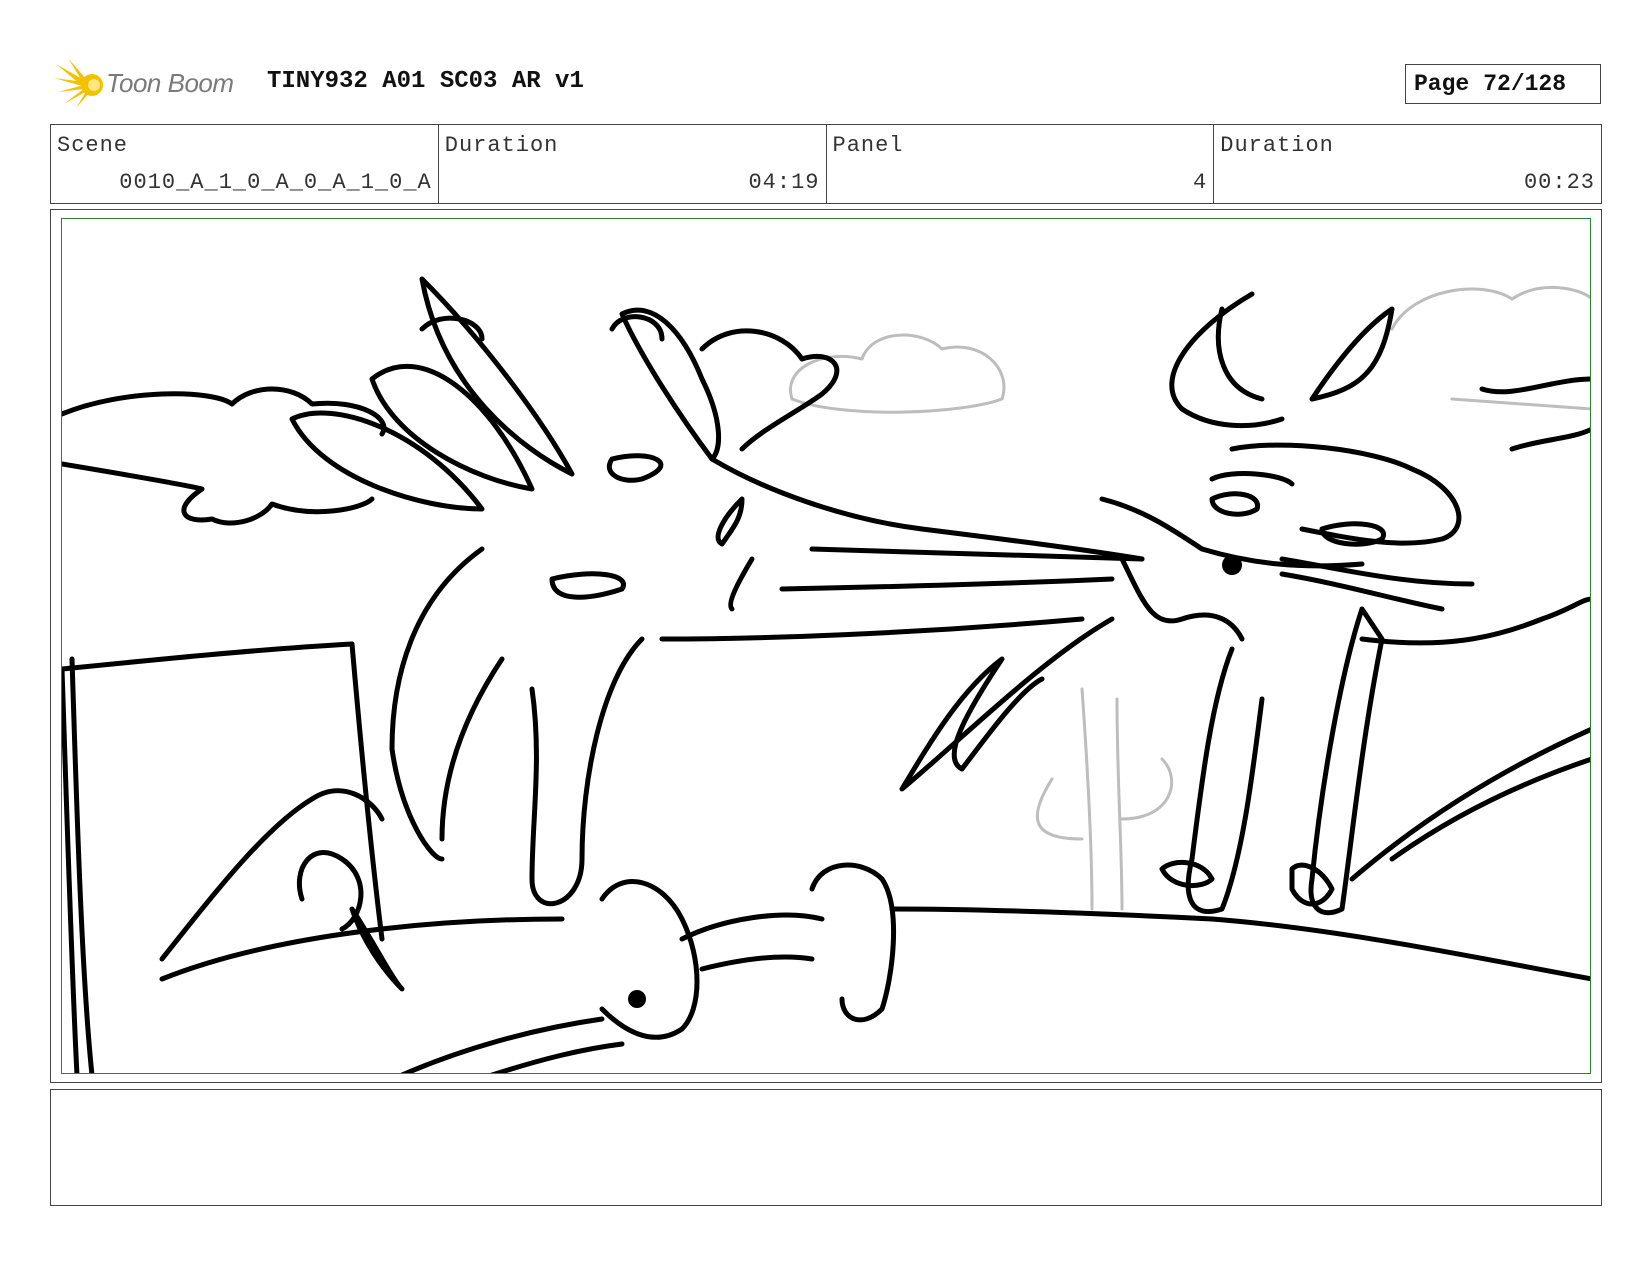 The image size is (1650, 1275). I want to click on page-label: Page, so click(1442, 84).